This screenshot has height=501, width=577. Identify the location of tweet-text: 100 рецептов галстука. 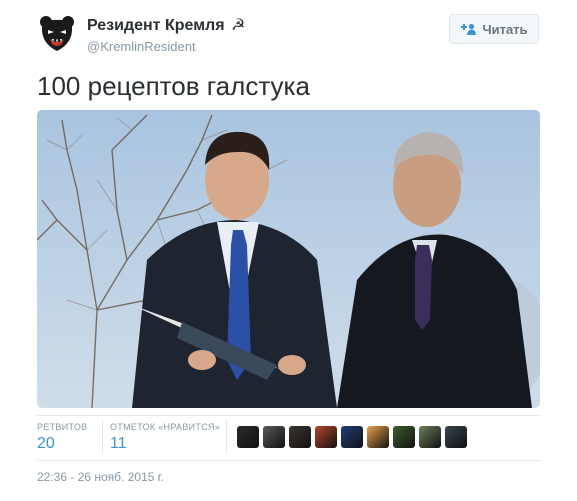
(173, 86).